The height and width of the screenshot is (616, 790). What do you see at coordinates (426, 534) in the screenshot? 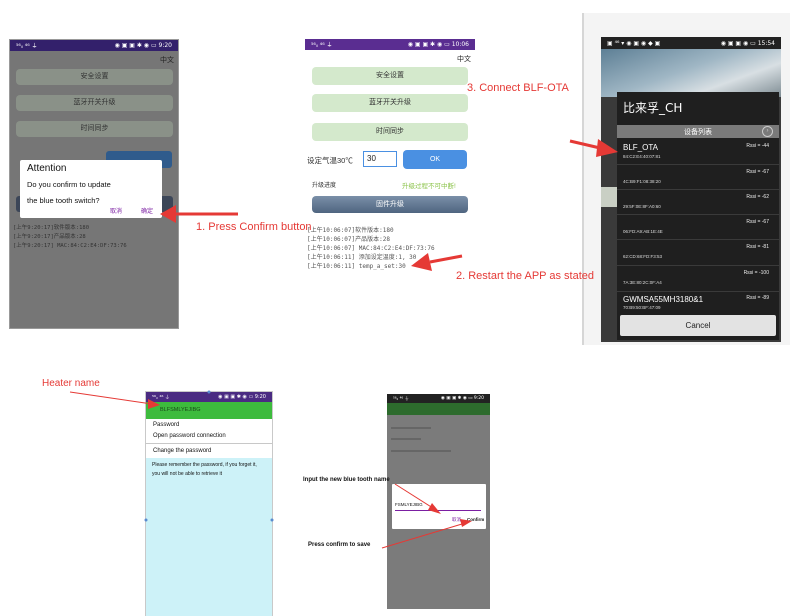
I see `arrow-press-confirm-save` at bounding box center [426, 534].